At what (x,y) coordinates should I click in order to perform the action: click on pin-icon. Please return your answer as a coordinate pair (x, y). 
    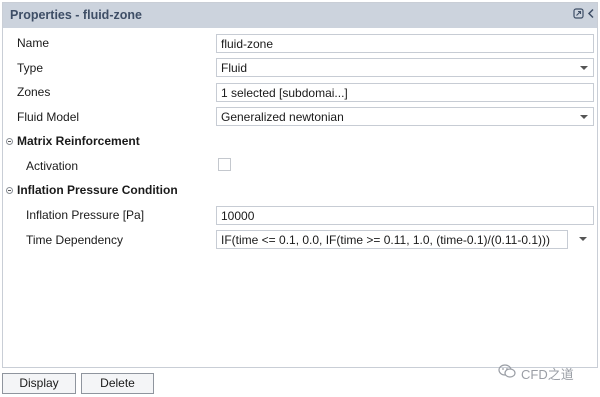
    Looking at the image, I should click on (578, 15).